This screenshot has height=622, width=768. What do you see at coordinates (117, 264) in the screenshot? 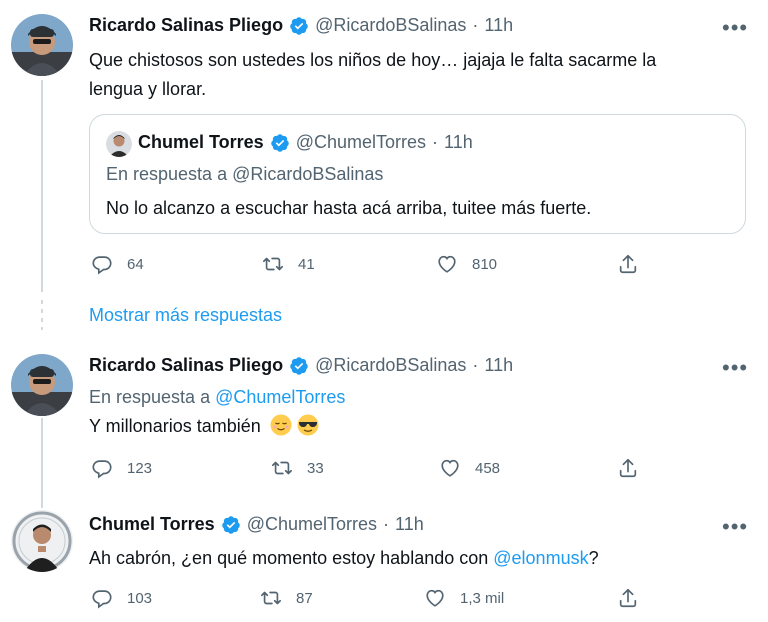
I see `reply-button: 64` at bounding box center [117, 264].